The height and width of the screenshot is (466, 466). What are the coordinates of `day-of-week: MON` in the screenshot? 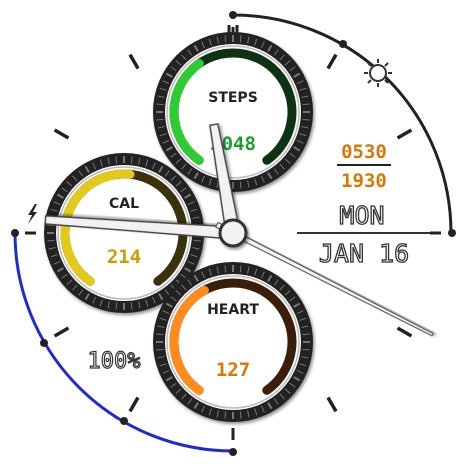 It's located at (361, 215).